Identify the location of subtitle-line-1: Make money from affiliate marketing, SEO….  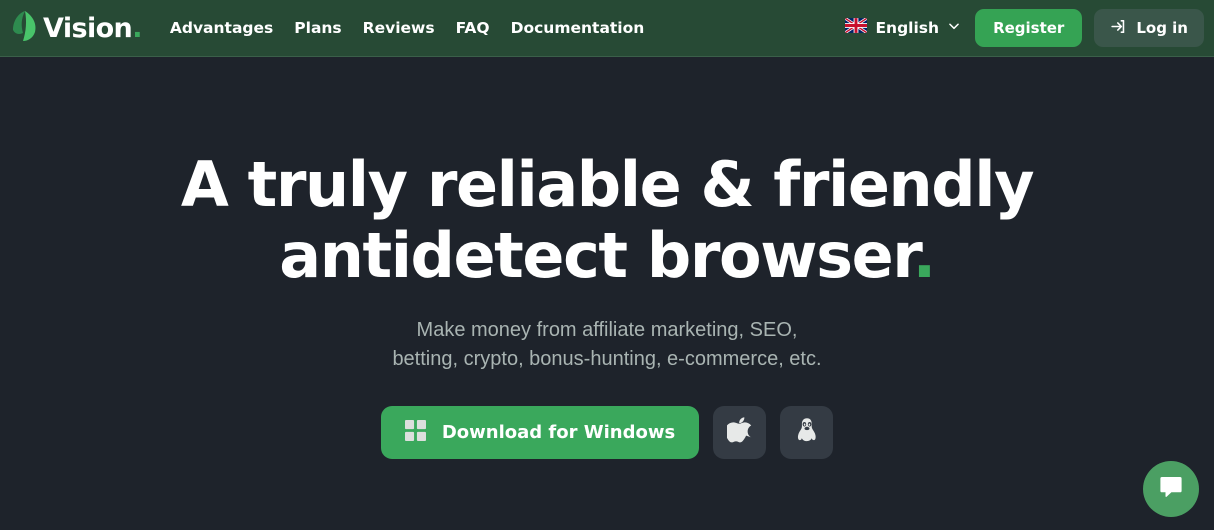
(607, 330).